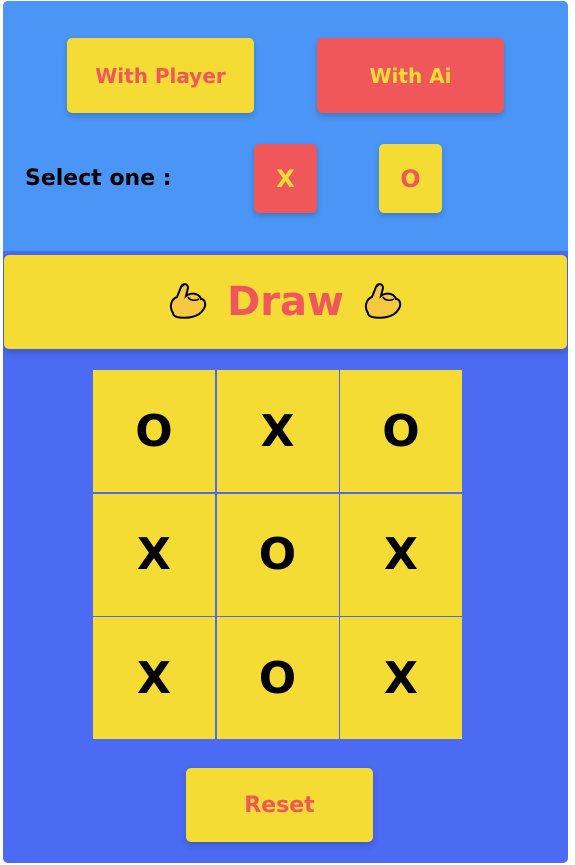 This screenshot has width=575, height=865. I want to click on game-status-banner: Draw, so click(285, 302).